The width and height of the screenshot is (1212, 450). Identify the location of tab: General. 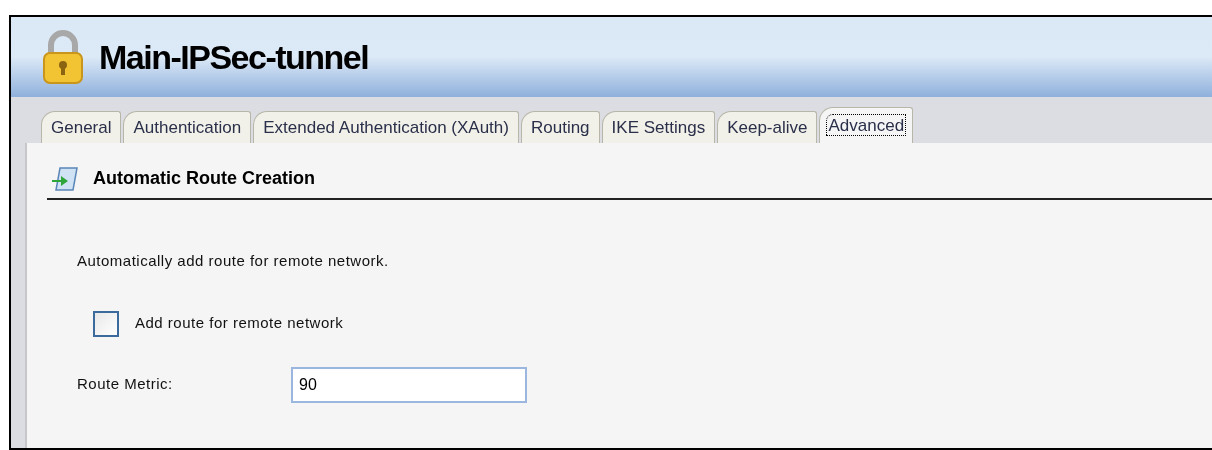
(81, 127).